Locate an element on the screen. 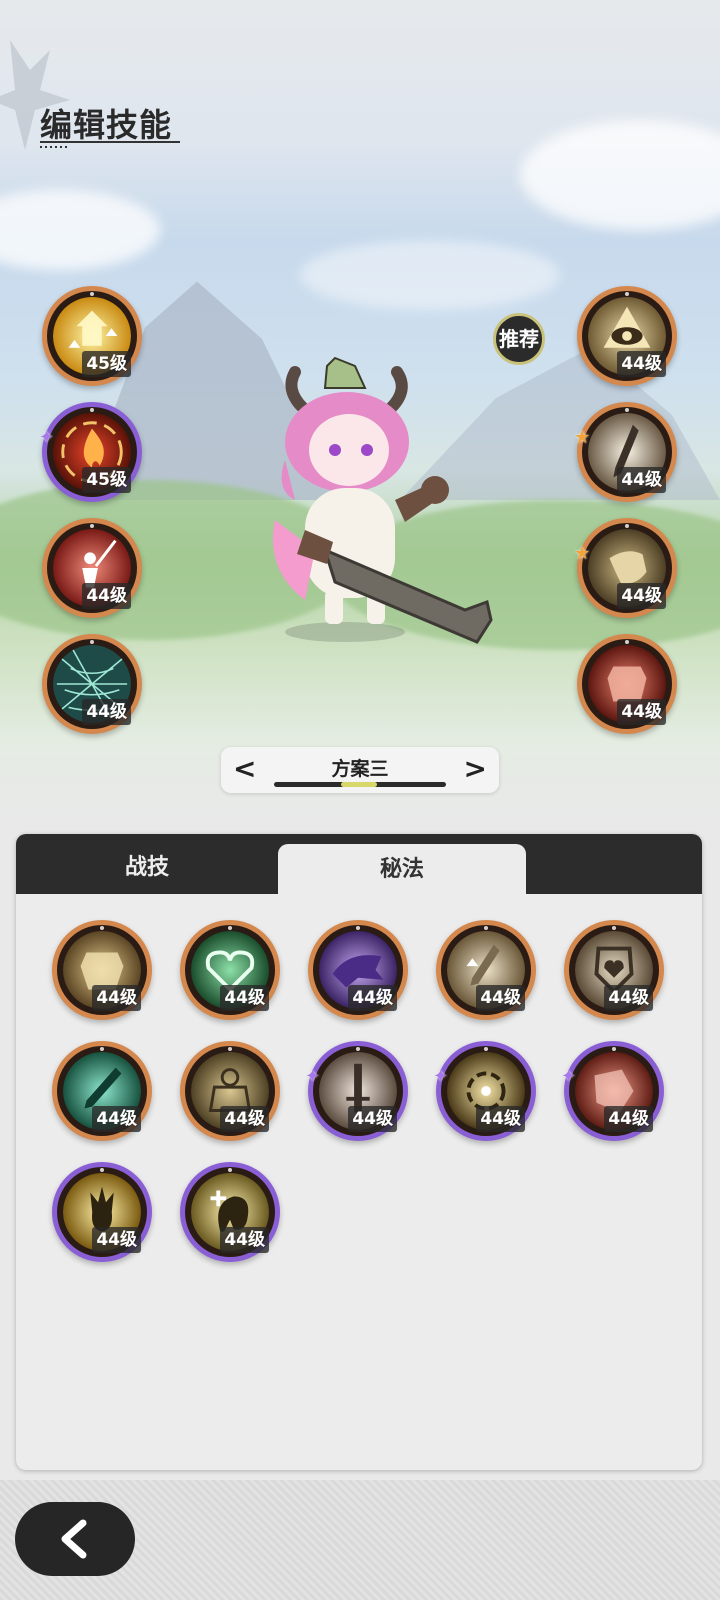 This screenshot has width=720, height=1600. plan-selector: < 方案三 > is located at coordinates (360, 770).